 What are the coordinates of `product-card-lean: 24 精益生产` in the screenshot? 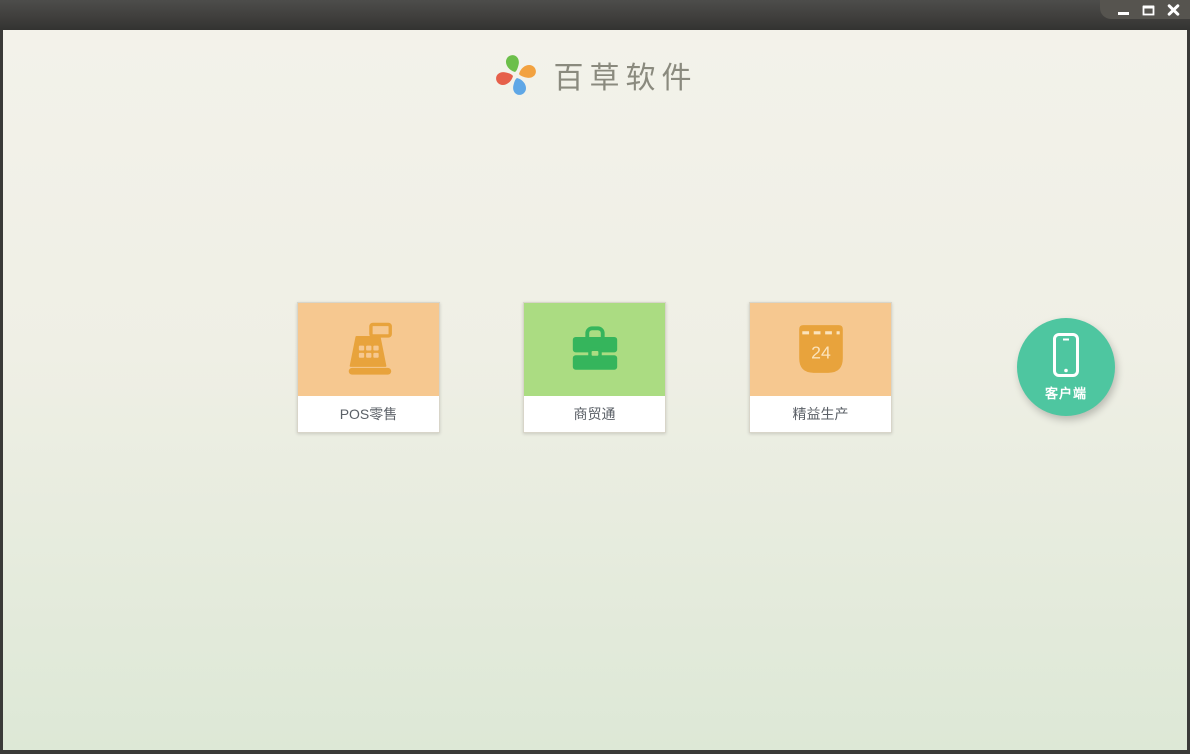 It's located at (820, 367).